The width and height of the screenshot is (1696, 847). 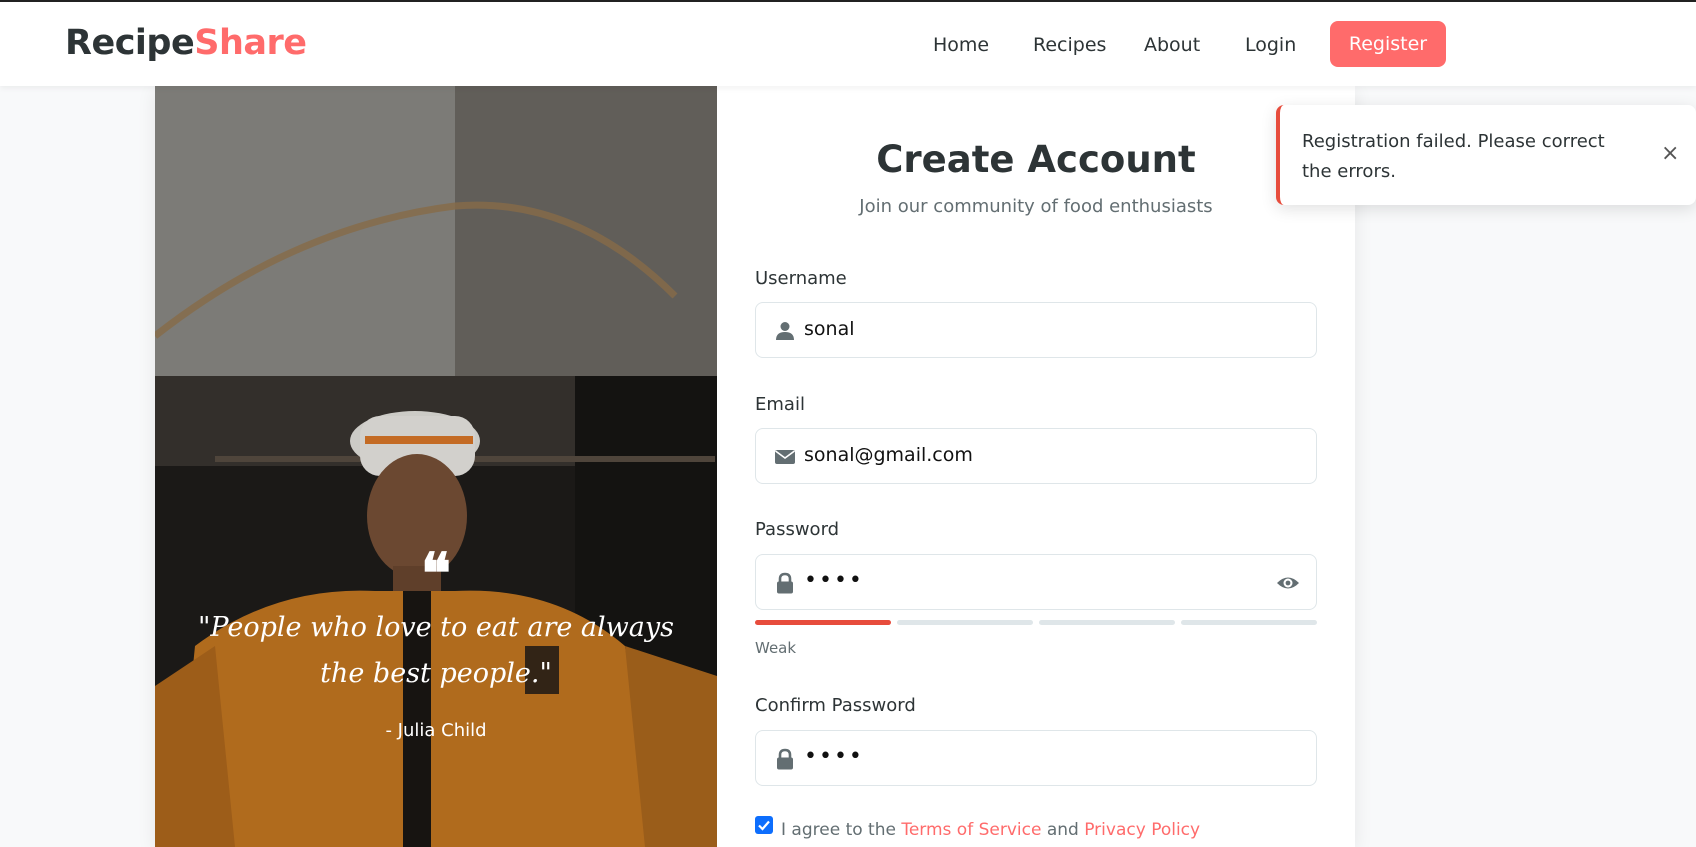 What do you see at coordinates (785, 331) in the screenshot?
I see `user-icon` at bounding box center [785, 331].